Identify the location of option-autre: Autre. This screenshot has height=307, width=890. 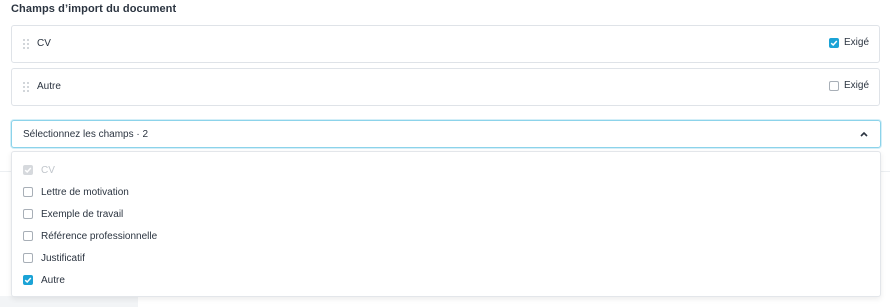
(44, 280).